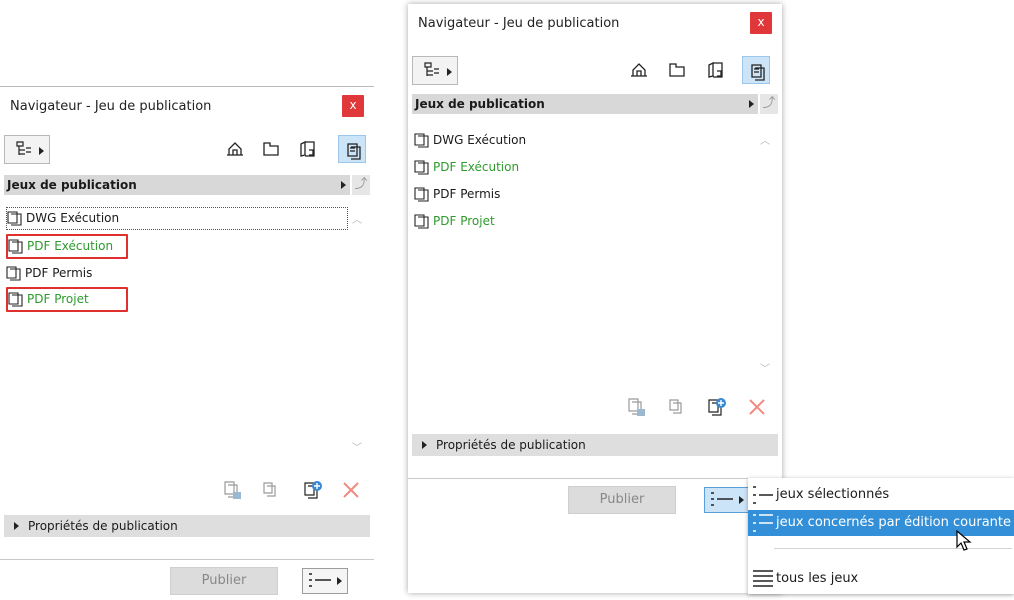  Describe the element at coordinates (763, 578) in the screenshot. I see `all-sets-icon` at that location.